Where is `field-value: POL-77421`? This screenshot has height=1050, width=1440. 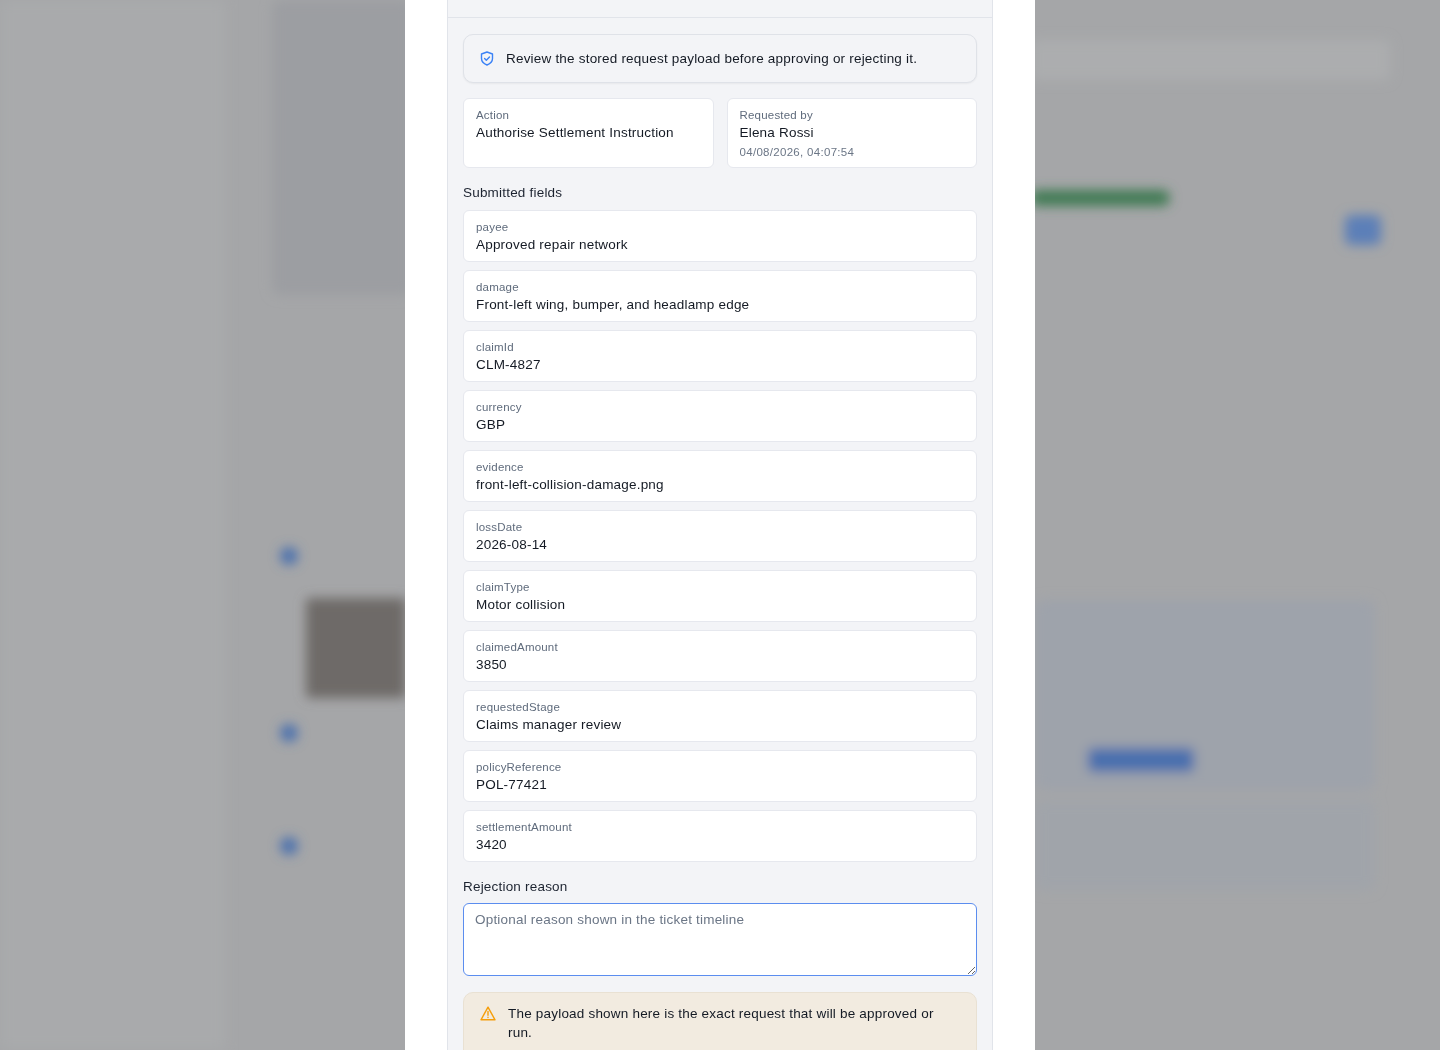 field-value: POL-77421 is located at coordinates (512, 785).